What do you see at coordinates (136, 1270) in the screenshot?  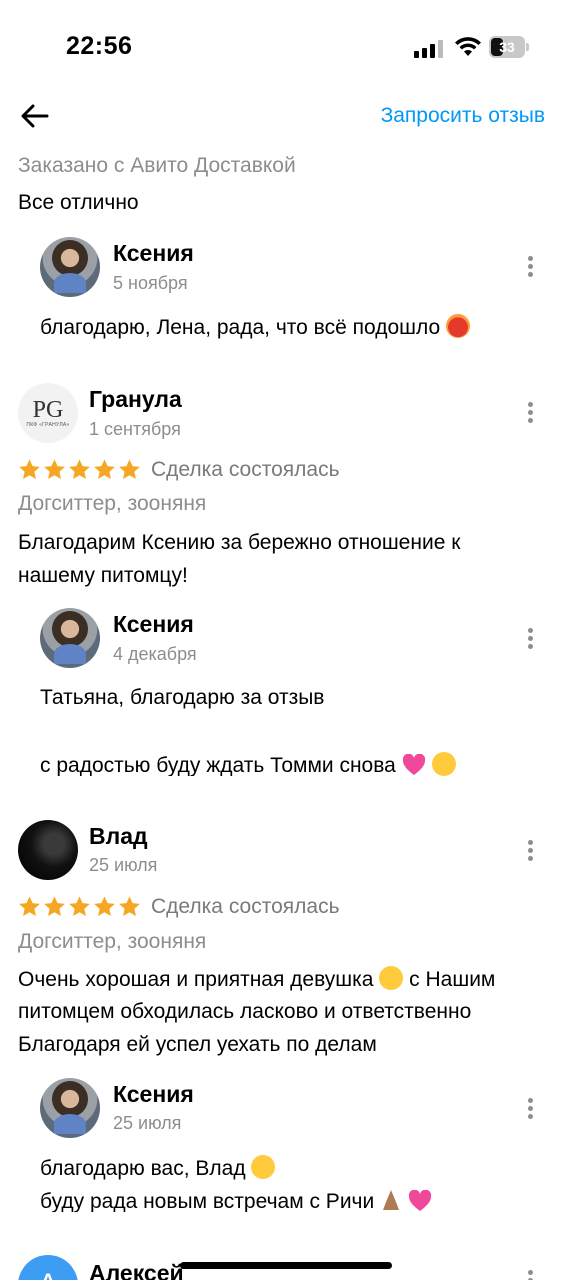 I see `reviewer-name: Алексей` at bounding box center [136, 1270].